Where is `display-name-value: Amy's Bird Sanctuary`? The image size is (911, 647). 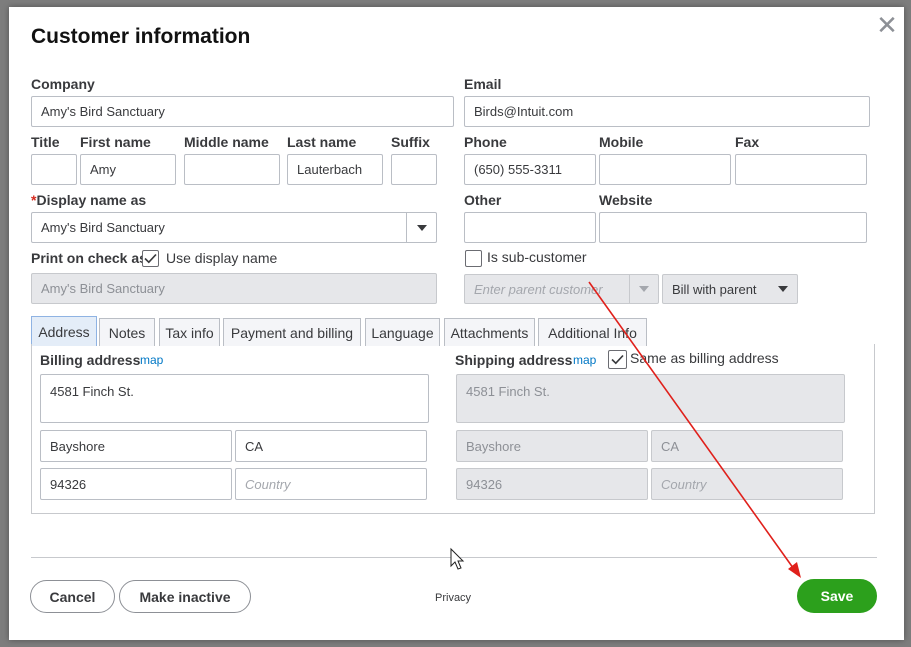 display-name-value: Amy's Bird Sanctuary is located at coordinates (103, 227).